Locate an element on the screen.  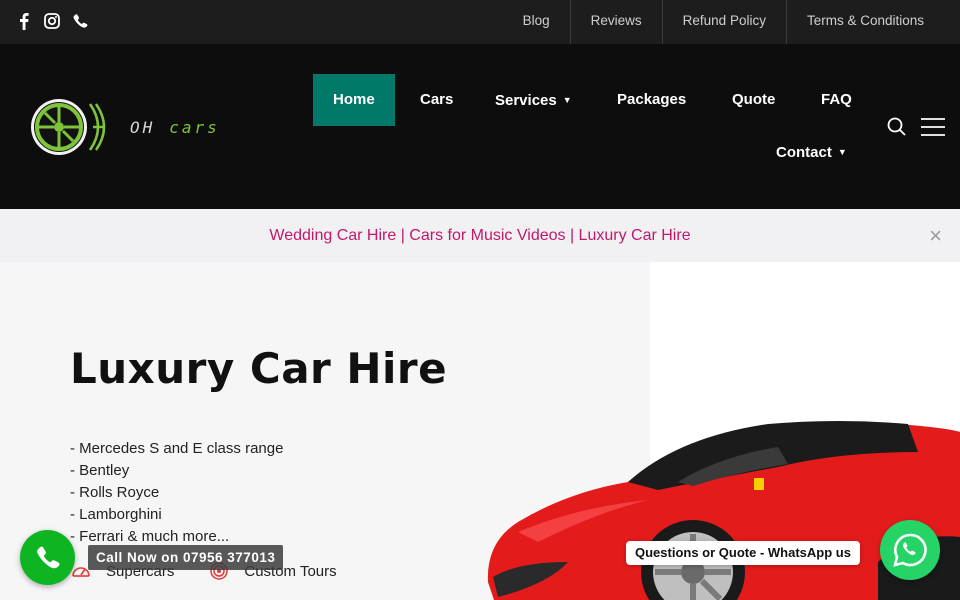
whatsapp-button is located at coordinates (910, 550).